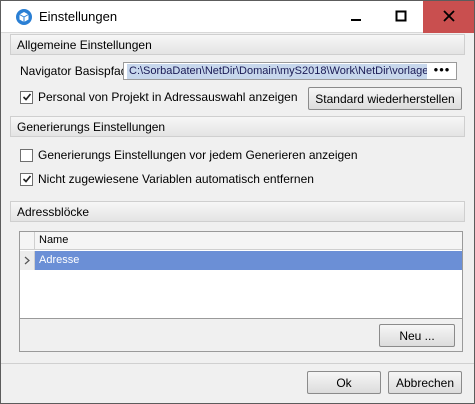 This screenshot has height=404, width=475. I want to click on table-cell-name: Adresse, so click(59, 260).